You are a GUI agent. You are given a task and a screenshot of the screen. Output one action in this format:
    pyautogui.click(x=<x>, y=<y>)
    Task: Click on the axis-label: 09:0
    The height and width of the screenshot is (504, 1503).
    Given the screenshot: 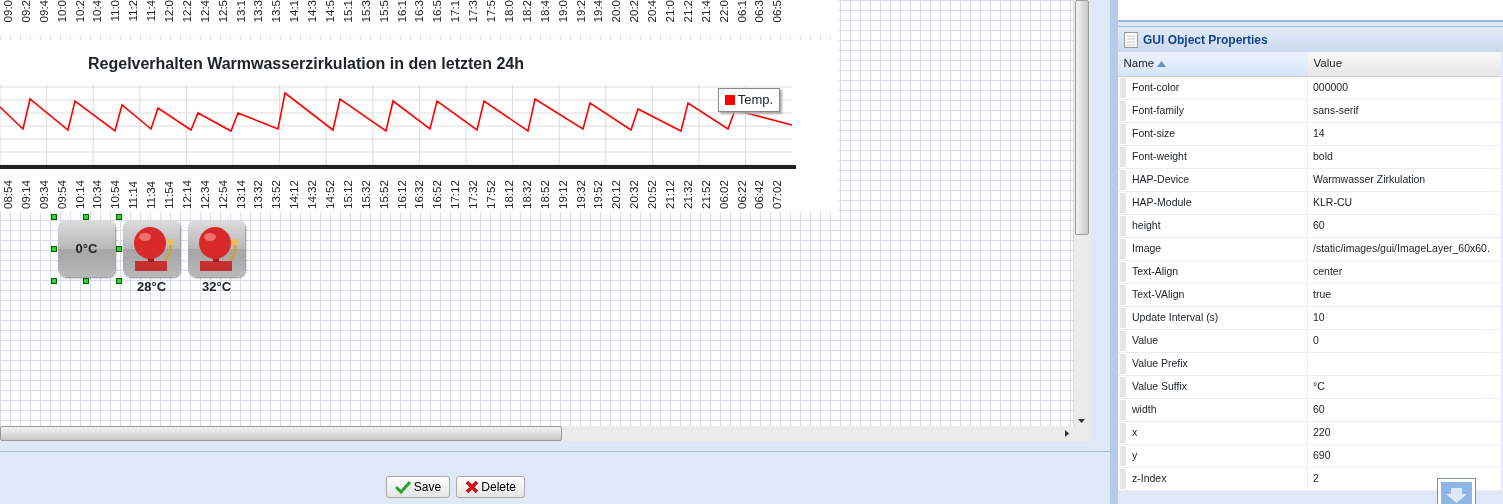 What is the action you would take?
    pyautogui.click(x=8, y=11)
    